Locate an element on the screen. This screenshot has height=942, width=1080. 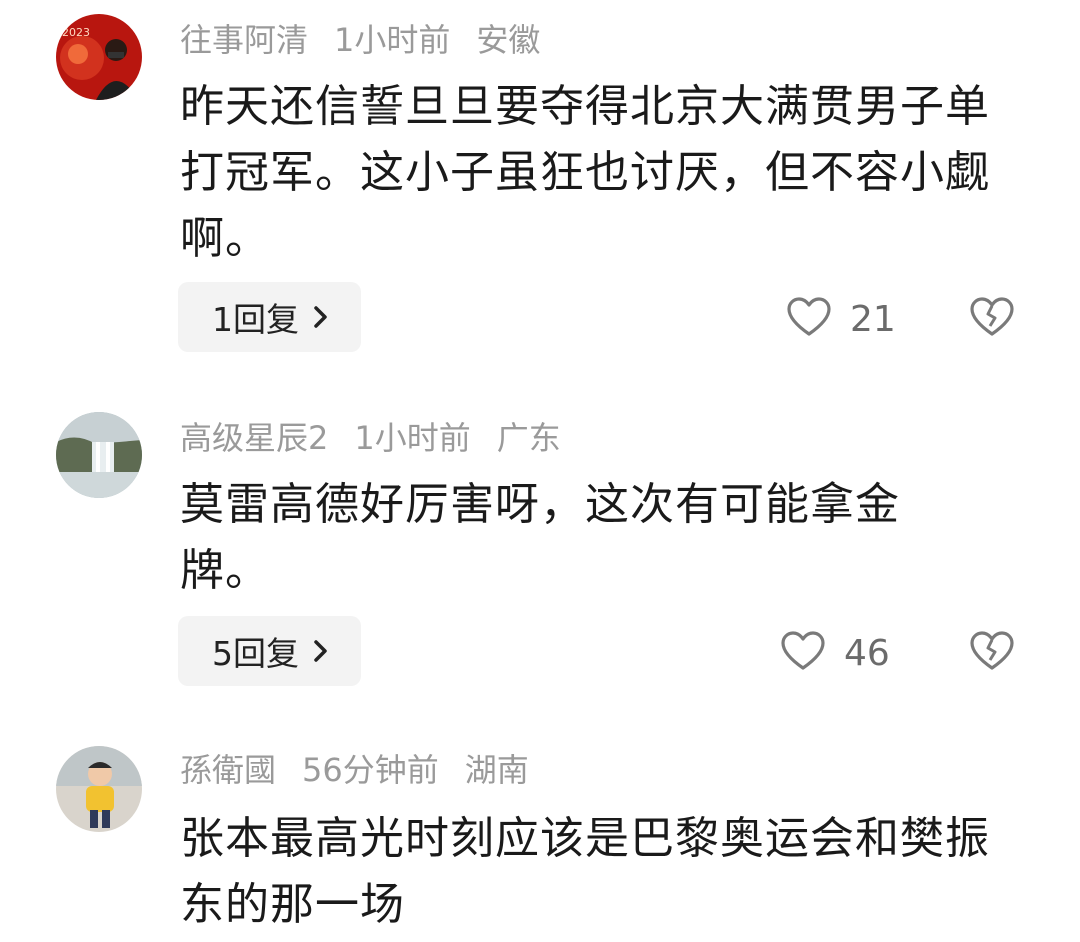
replies-button: 5回复 is located at coordinates (269, 651).